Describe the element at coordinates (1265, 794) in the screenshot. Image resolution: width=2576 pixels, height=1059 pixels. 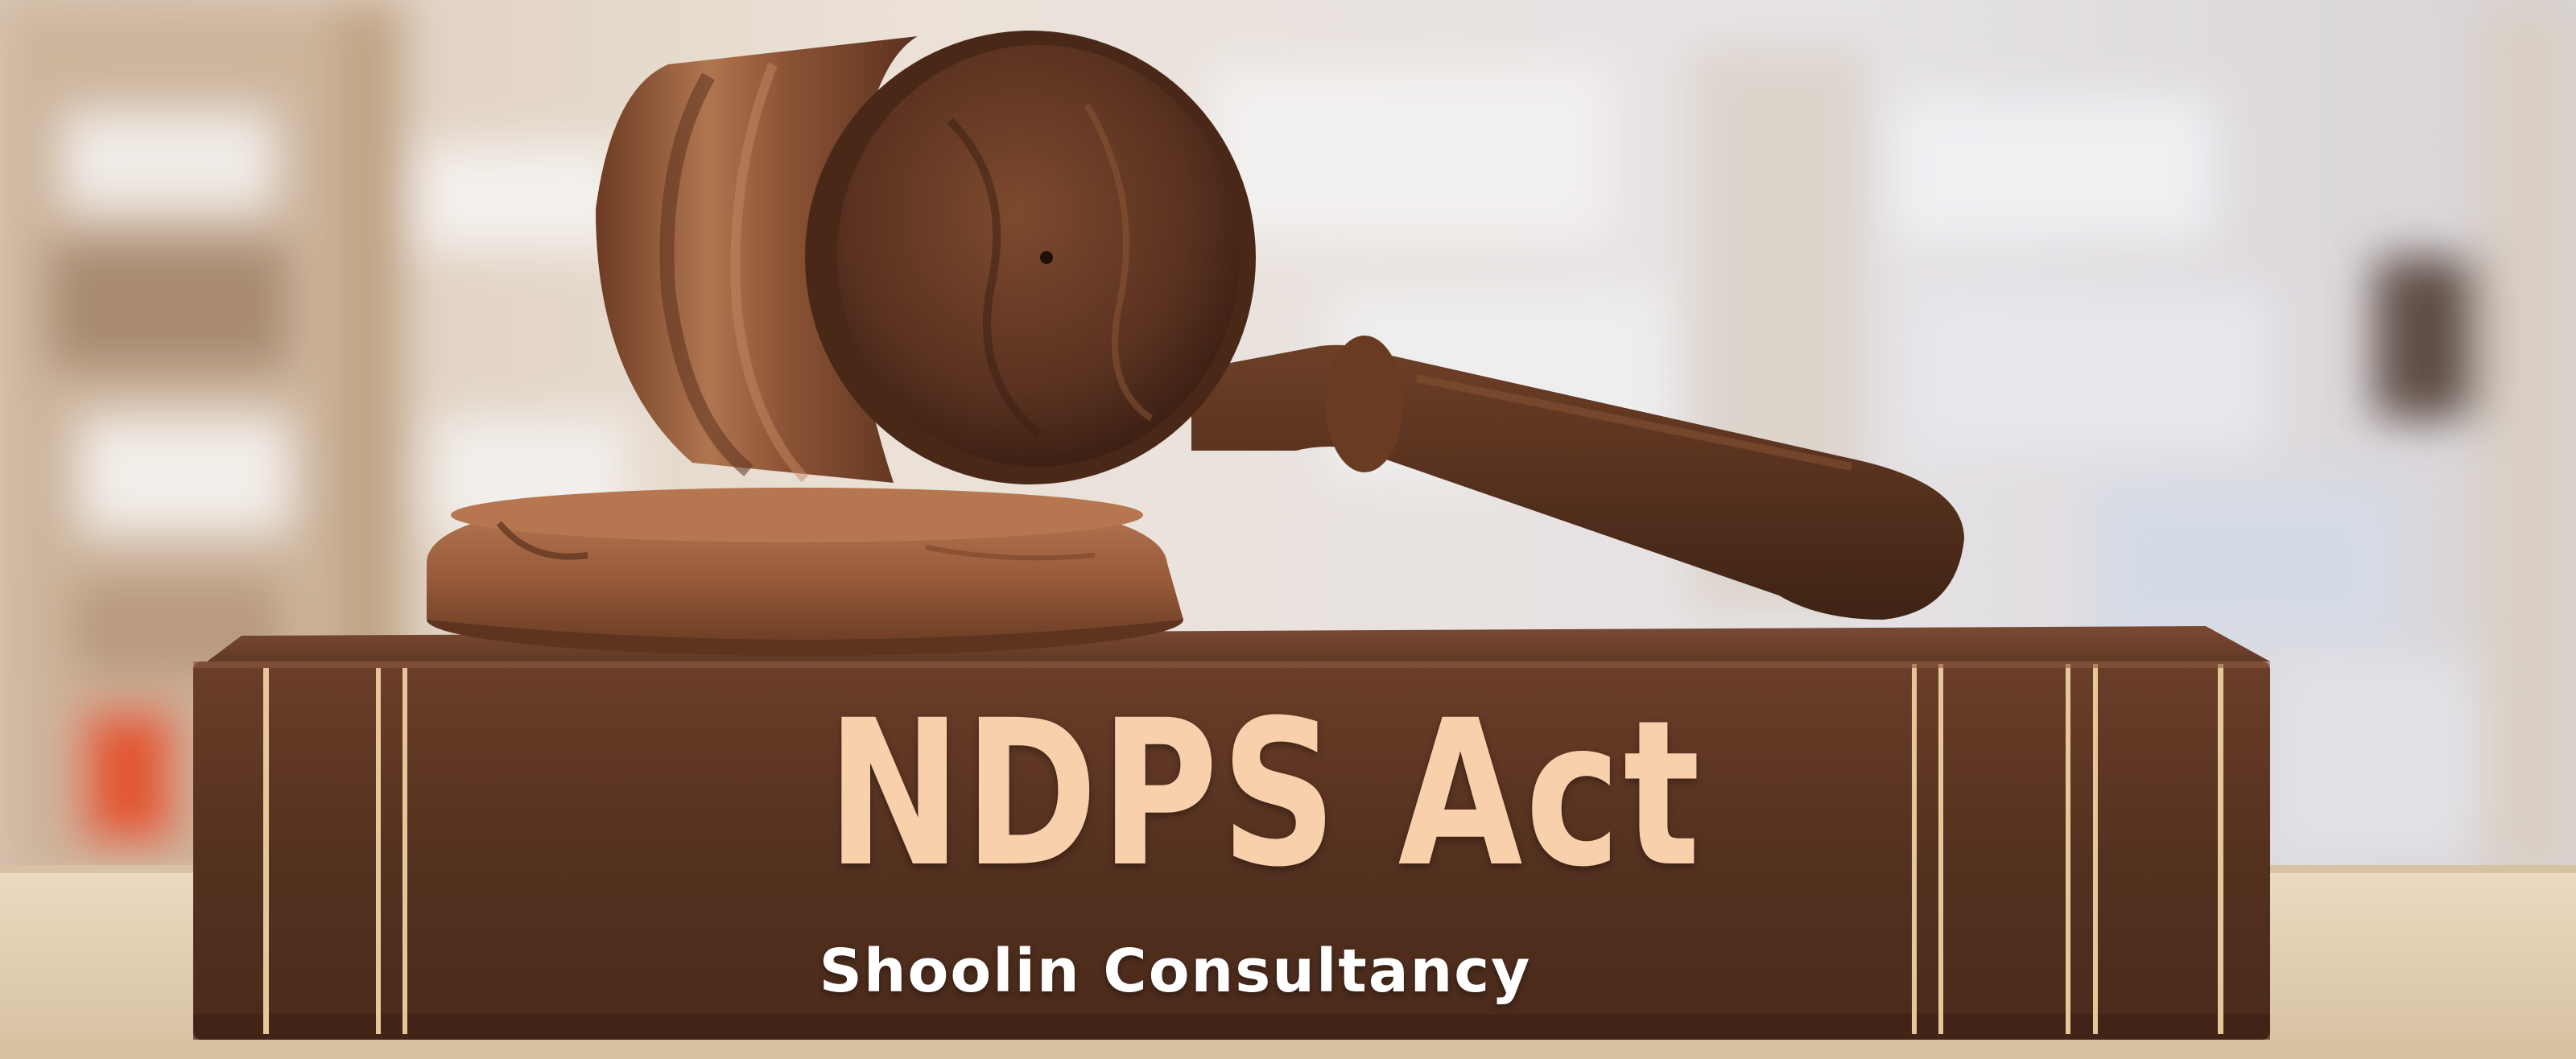
I see `page-title: NDPS Act` at that location.